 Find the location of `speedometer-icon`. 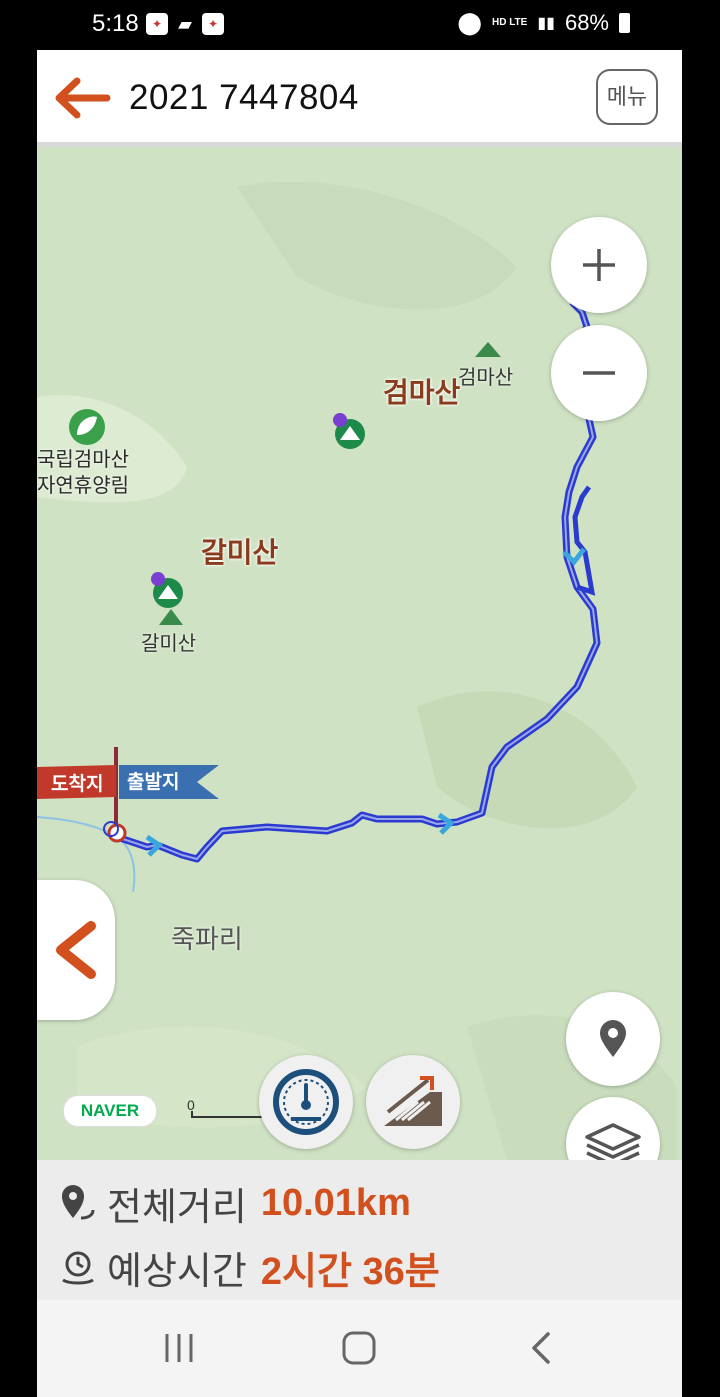

speedometer-icon is located at coordinates (306, 1102).